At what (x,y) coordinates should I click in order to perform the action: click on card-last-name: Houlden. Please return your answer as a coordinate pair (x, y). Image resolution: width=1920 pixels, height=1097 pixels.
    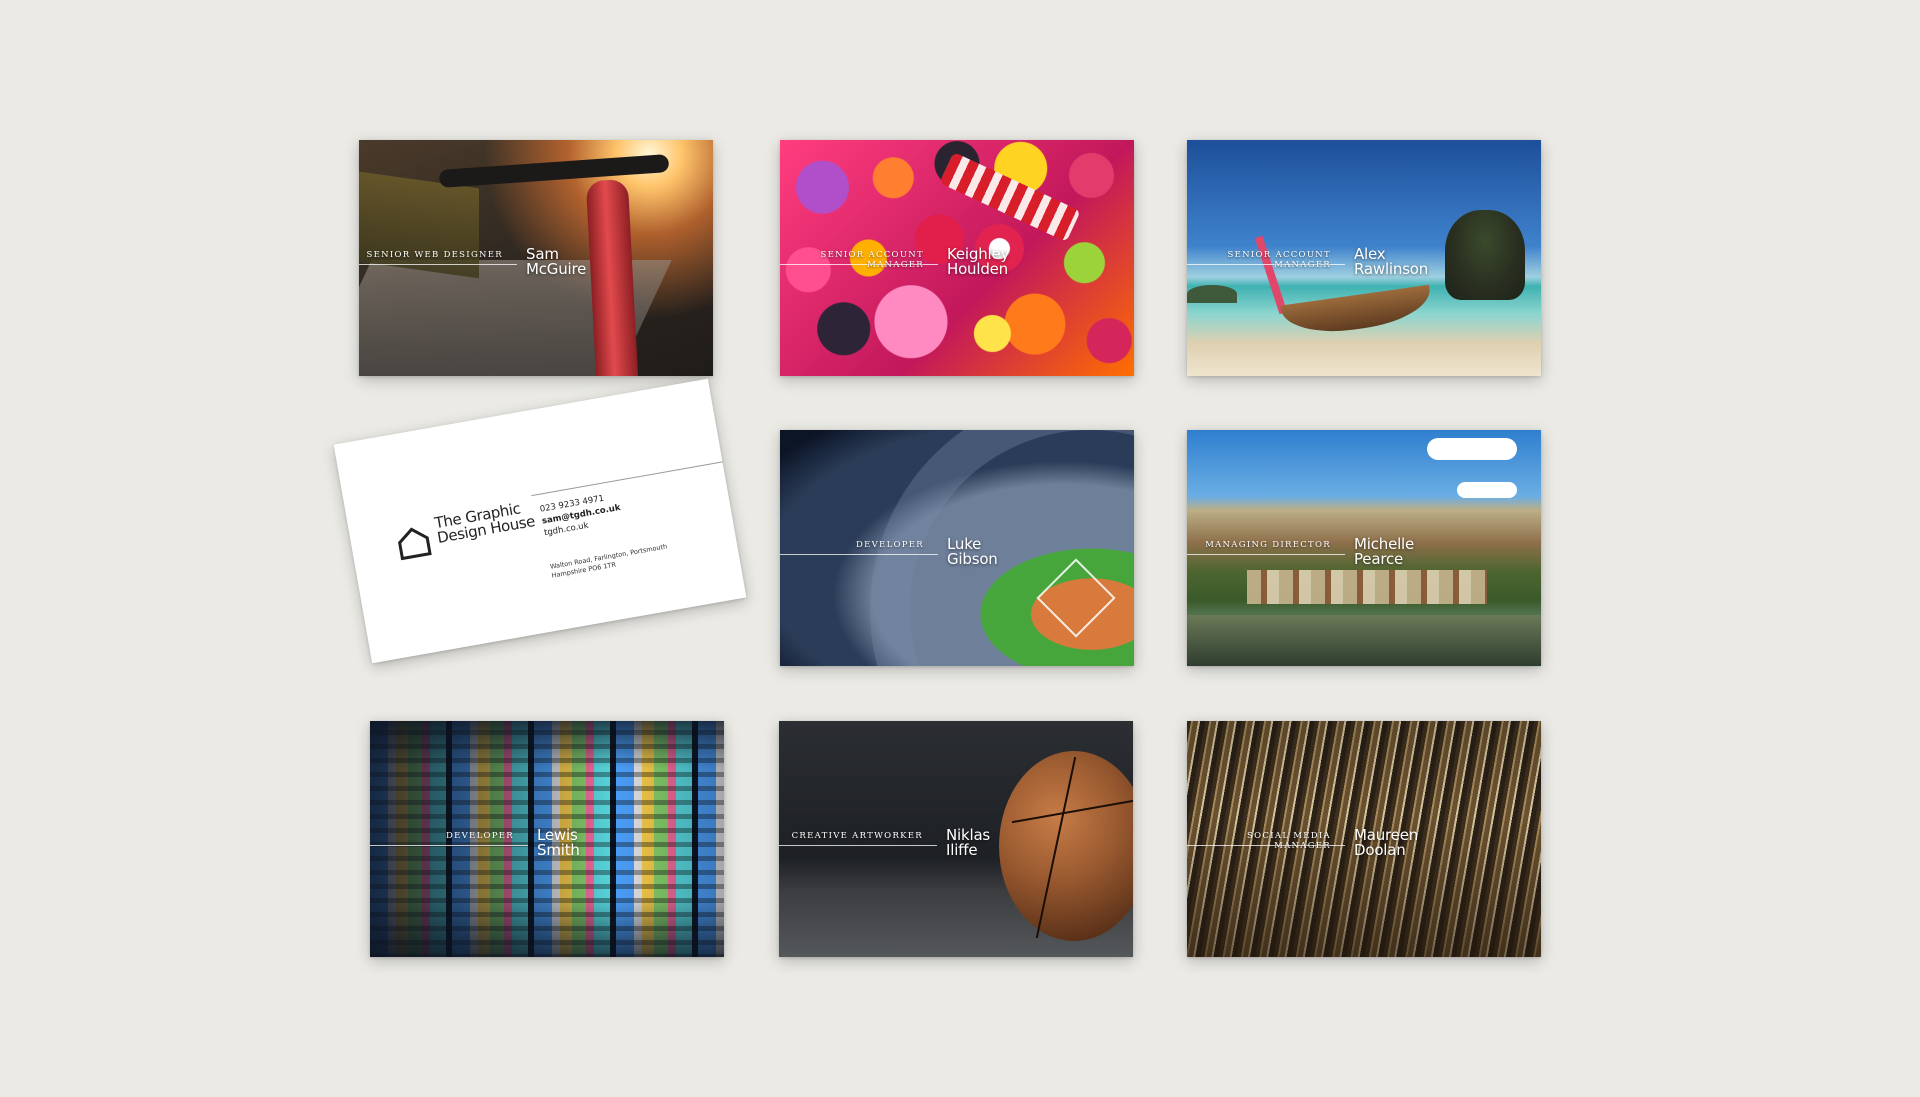
    Looking at the image, I should click on (977, 269).